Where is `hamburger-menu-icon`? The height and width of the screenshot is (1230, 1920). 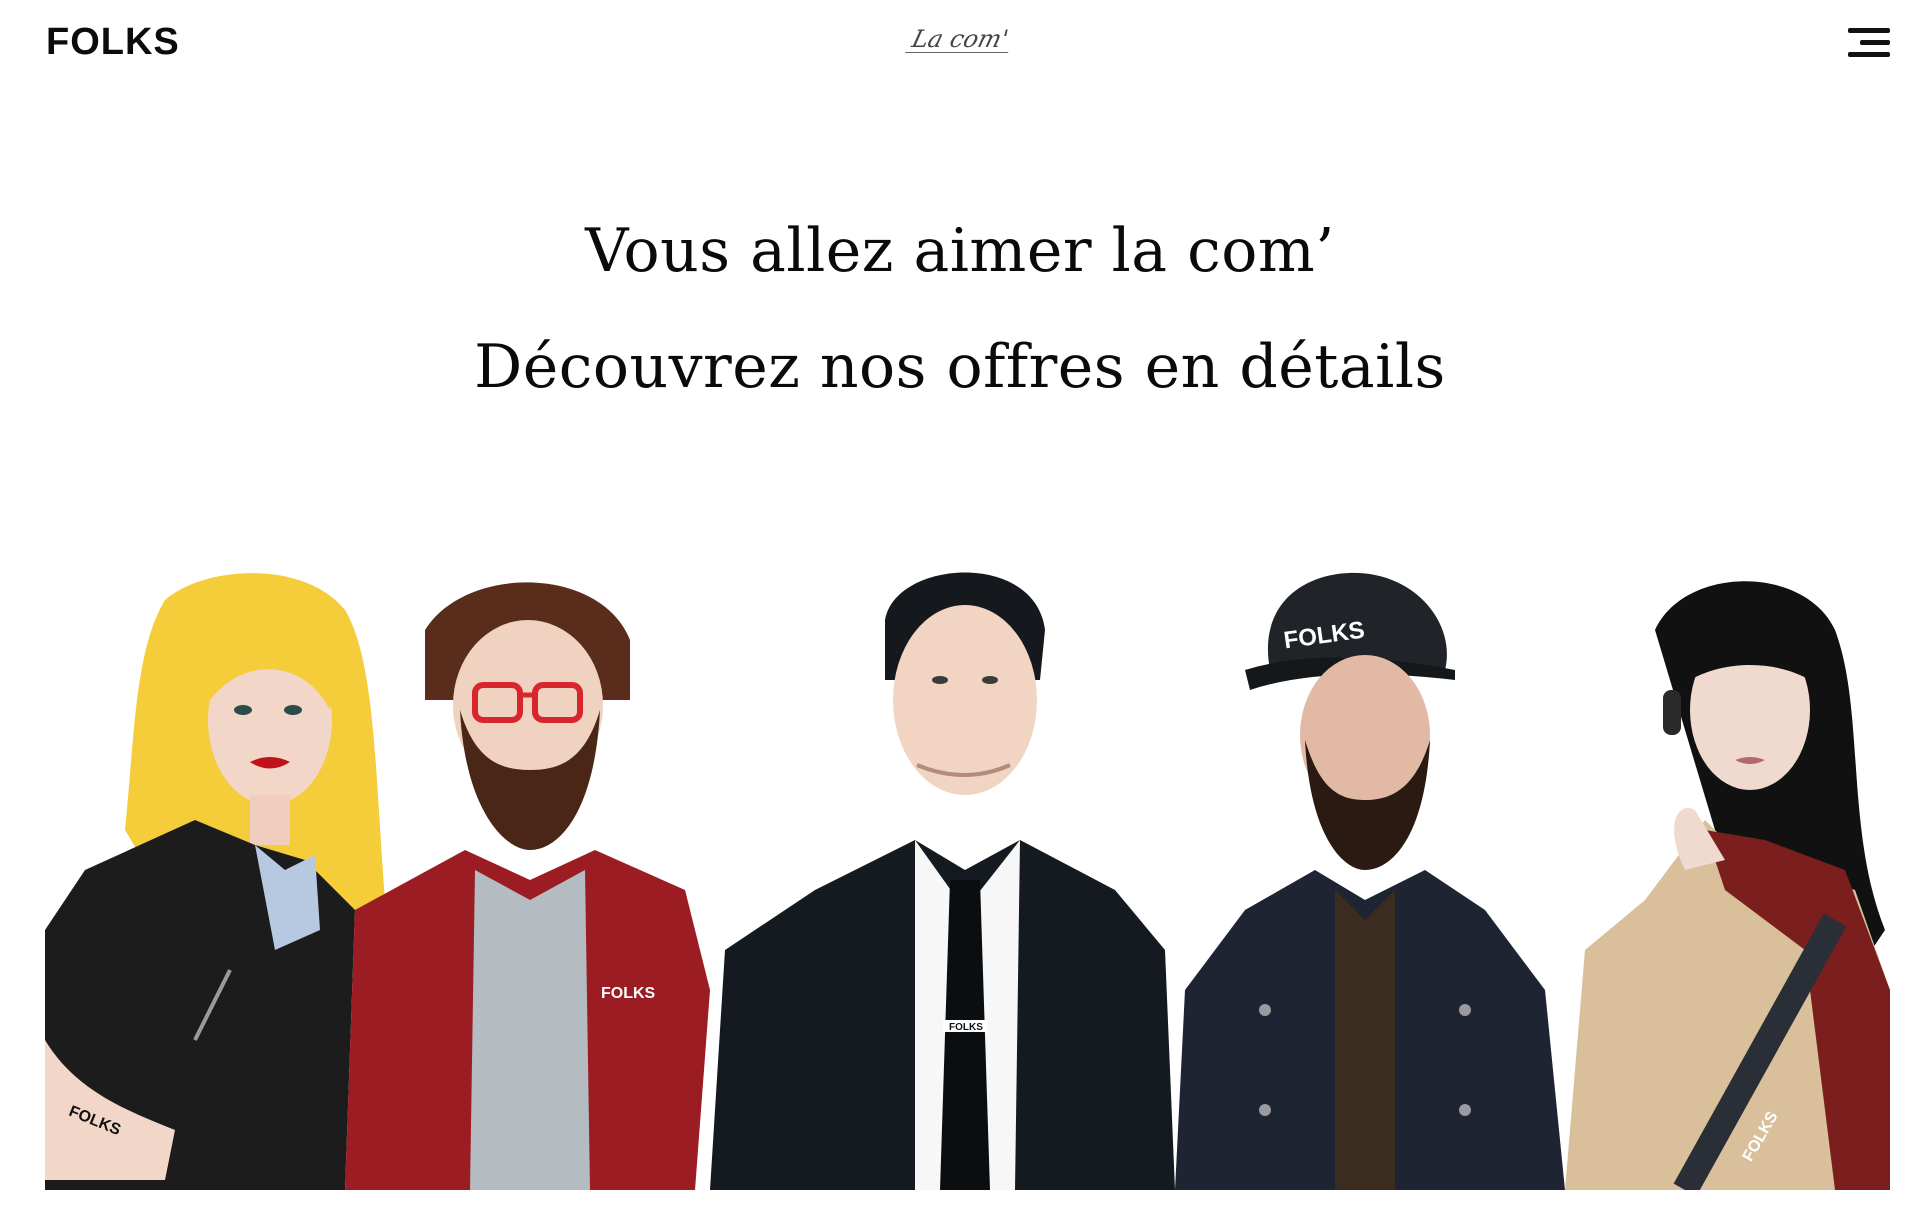 hamburger-menu-icon is located at coordinates (1868, 44).